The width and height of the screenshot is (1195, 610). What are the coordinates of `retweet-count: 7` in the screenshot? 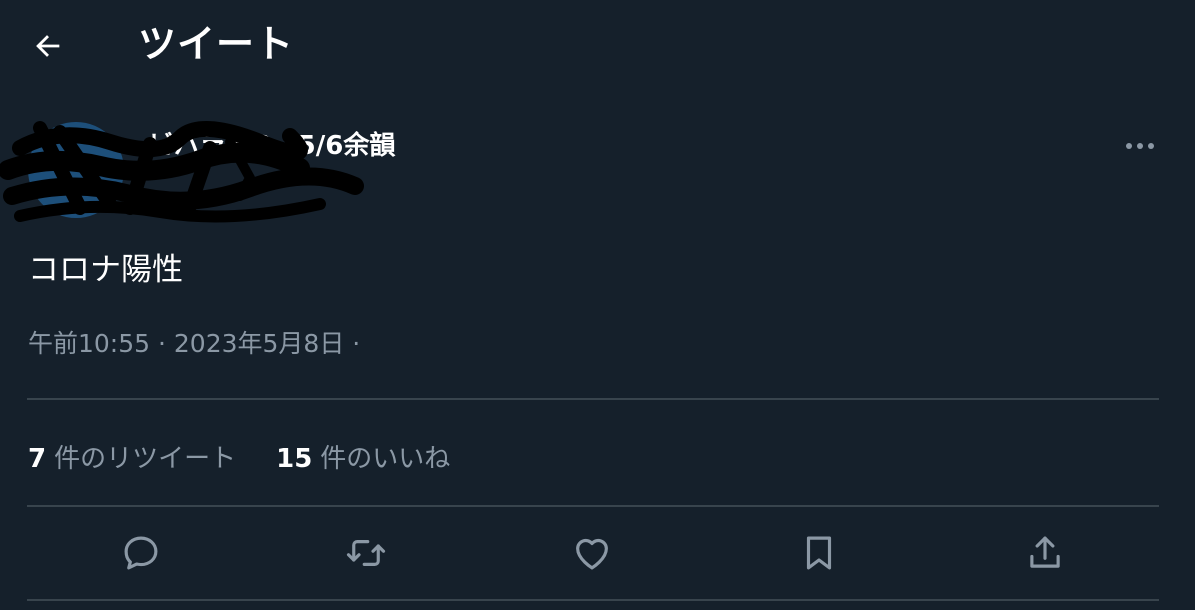 It's located at (37, 458).